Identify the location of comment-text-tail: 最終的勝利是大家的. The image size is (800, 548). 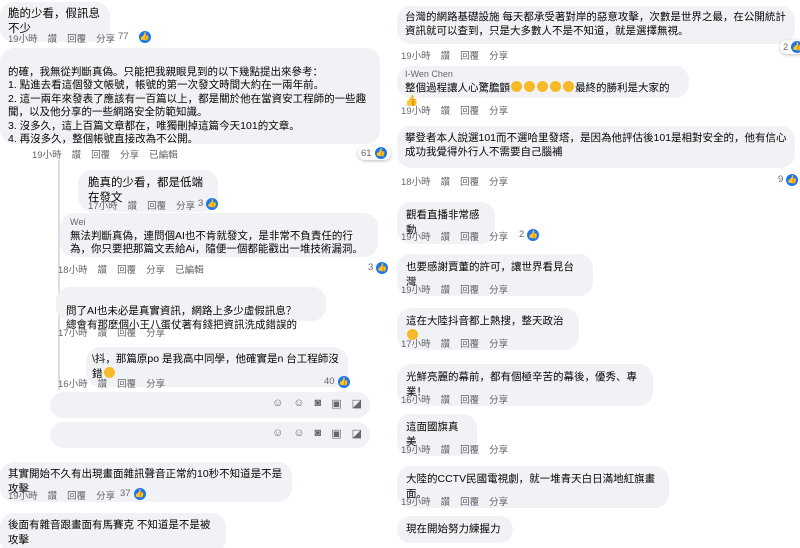
(622, 88).